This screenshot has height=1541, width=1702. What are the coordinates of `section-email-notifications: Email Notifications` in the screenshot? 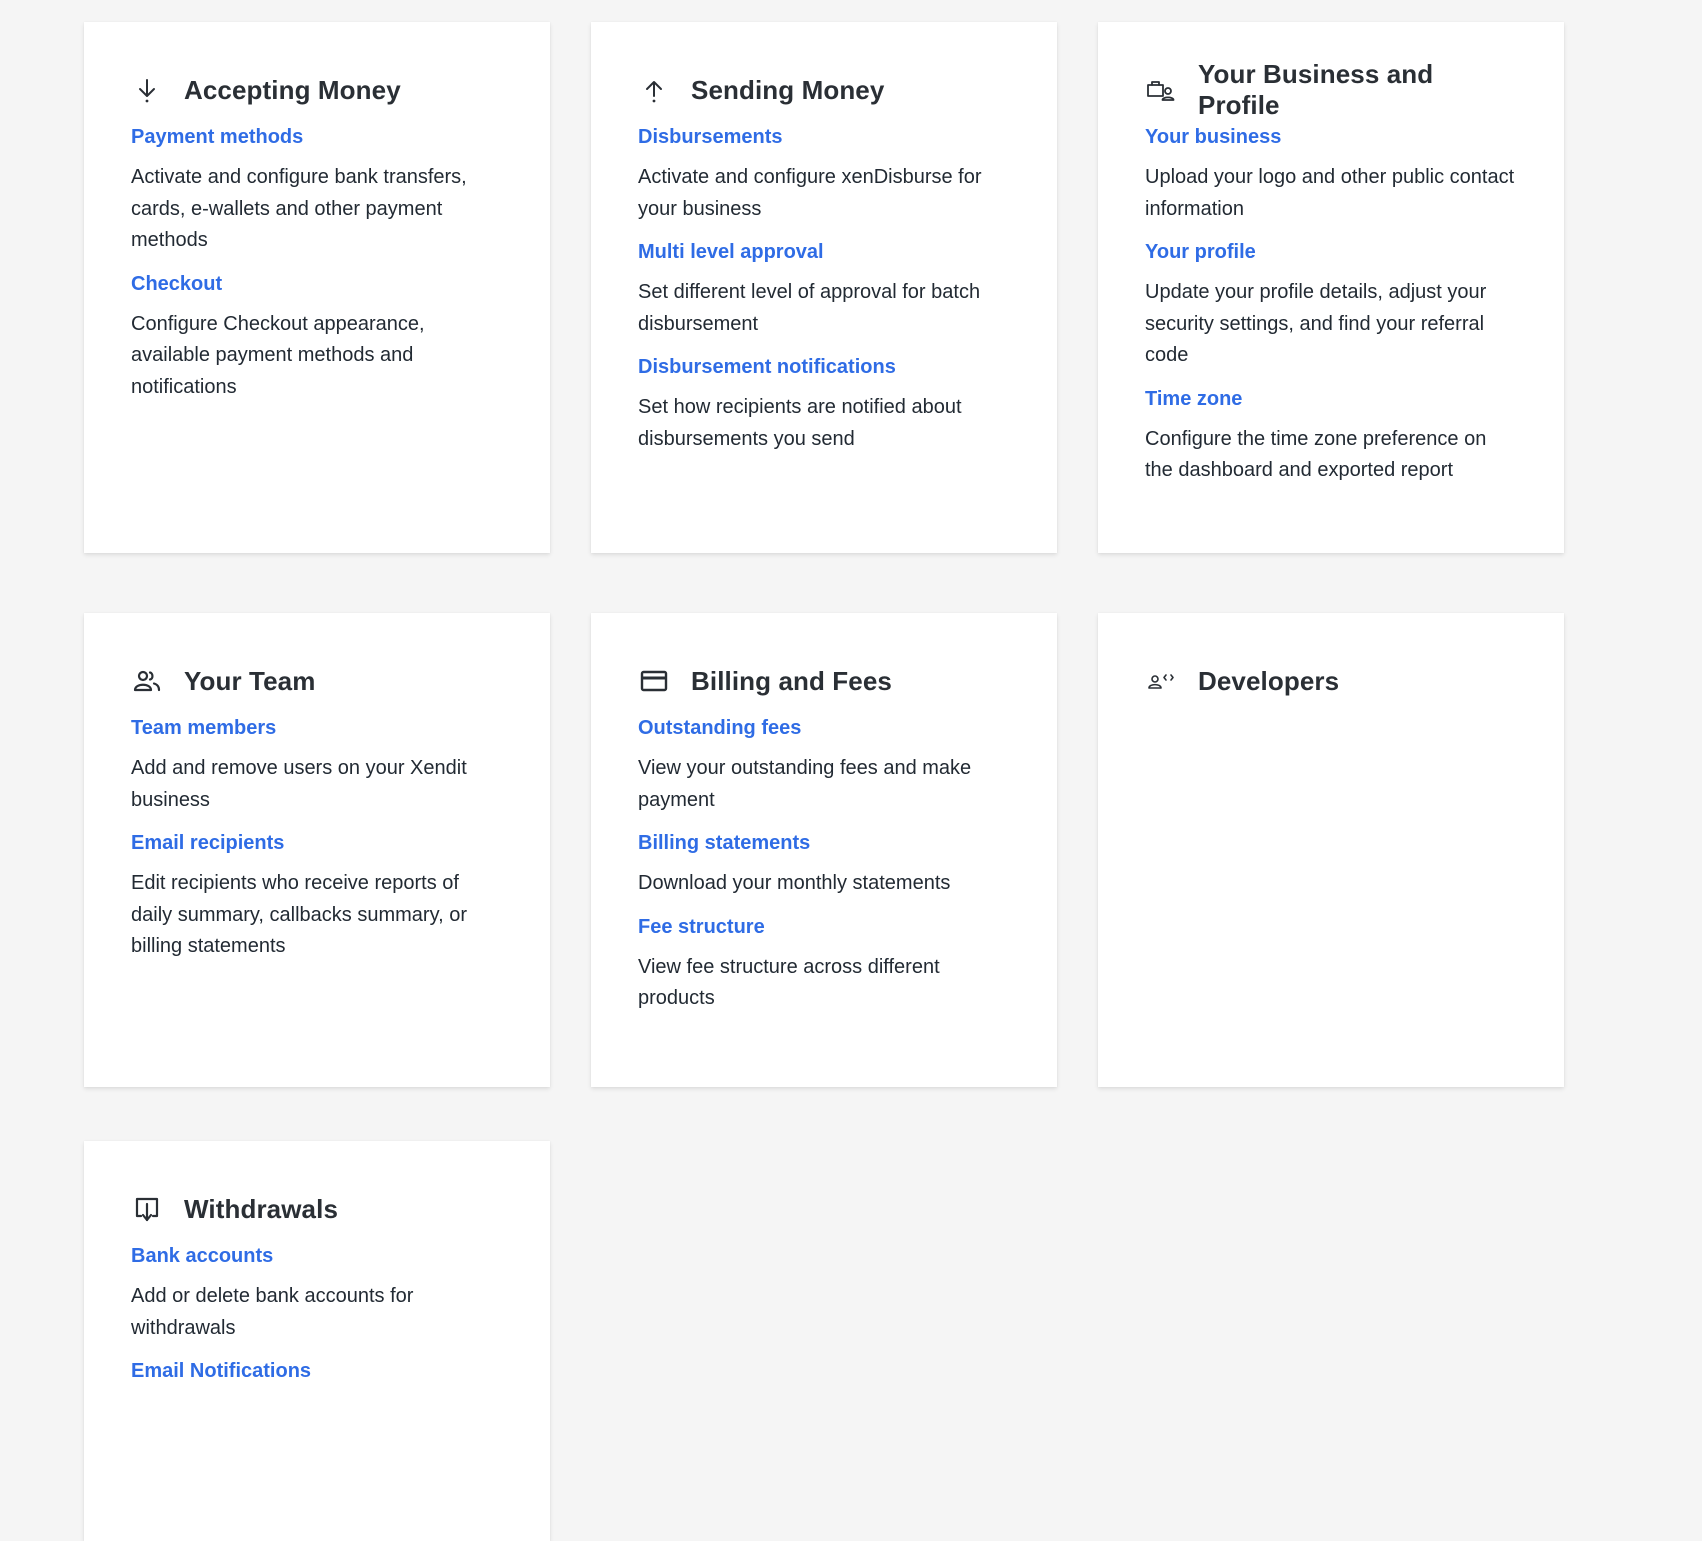 It's located at (317, 1371).